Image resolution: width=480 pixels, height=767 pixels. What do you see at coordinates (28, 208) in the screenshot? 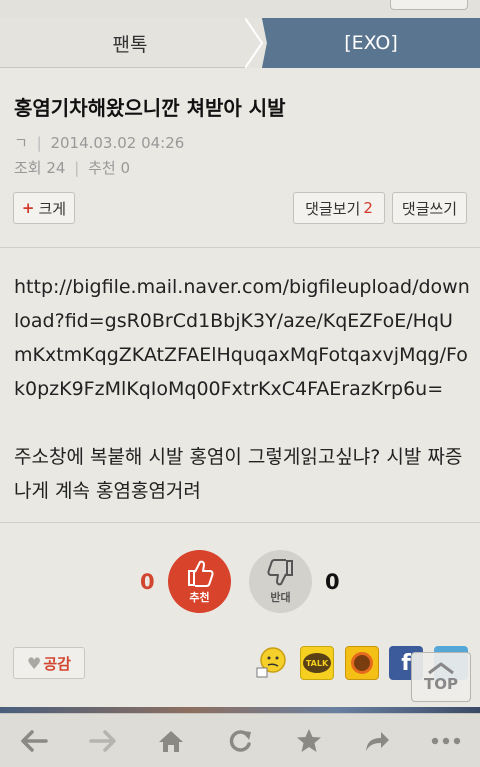
I see `plus-icon: +` at bounding box center [28, 208].